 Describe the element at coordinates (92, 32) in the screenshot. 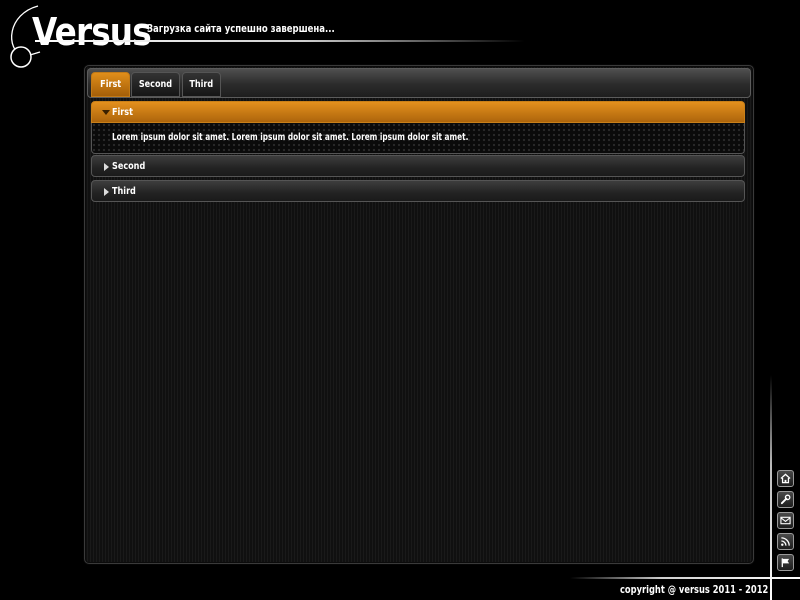

I see `site-logo: Versus` at that location.